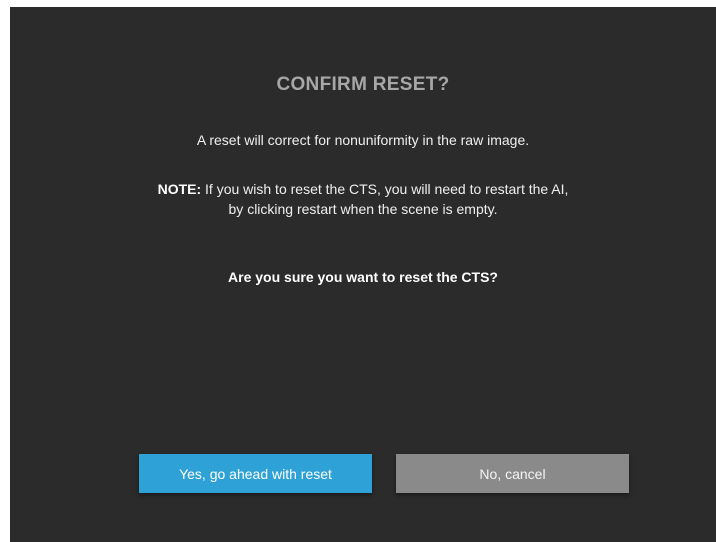 The width and height of the screenshot is (716, 542). What do you see at coordinates (363, 277) in the screenshot?
I see `dialog-question: Are you sure you want to reset the CTS?` at bounding box center [363, 277].